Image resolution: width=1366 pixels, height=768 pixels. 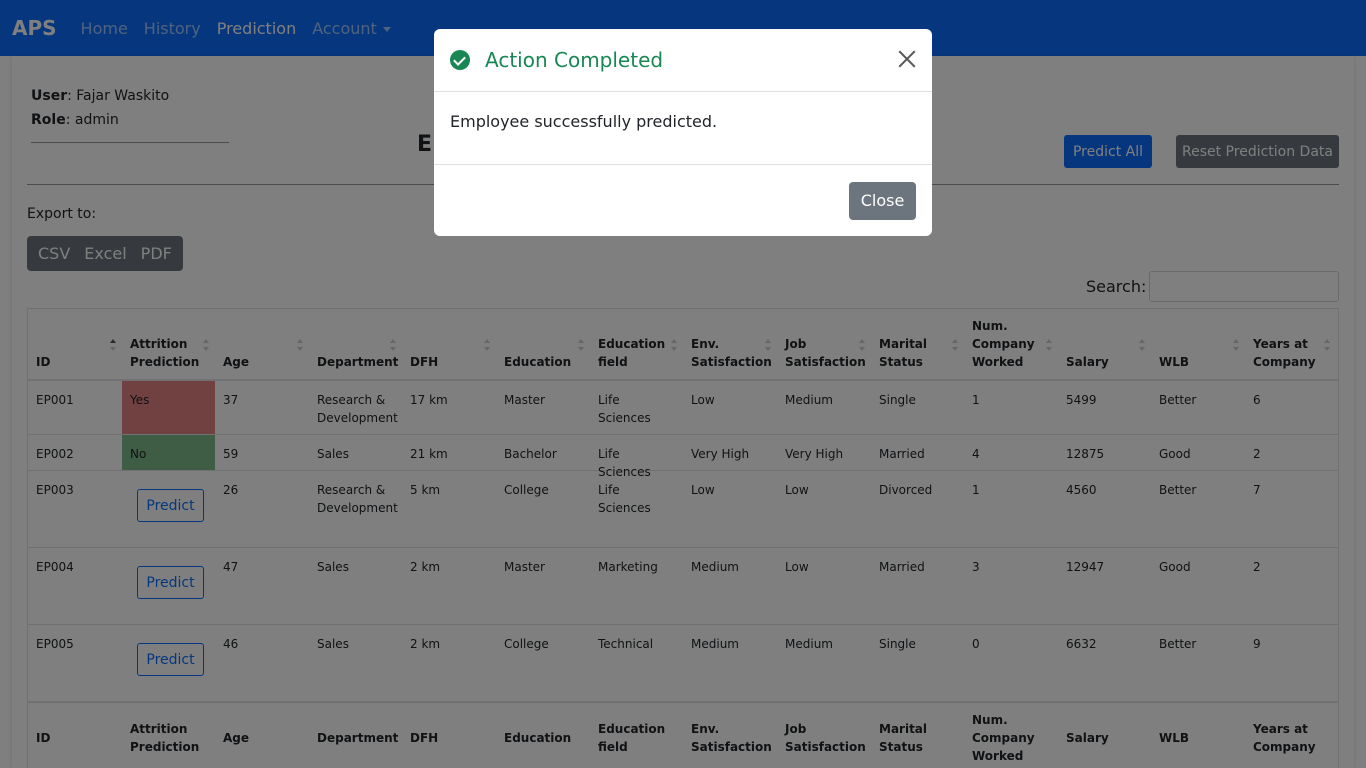 I want to click on check-circle-icon, so click(x=460, y=60).